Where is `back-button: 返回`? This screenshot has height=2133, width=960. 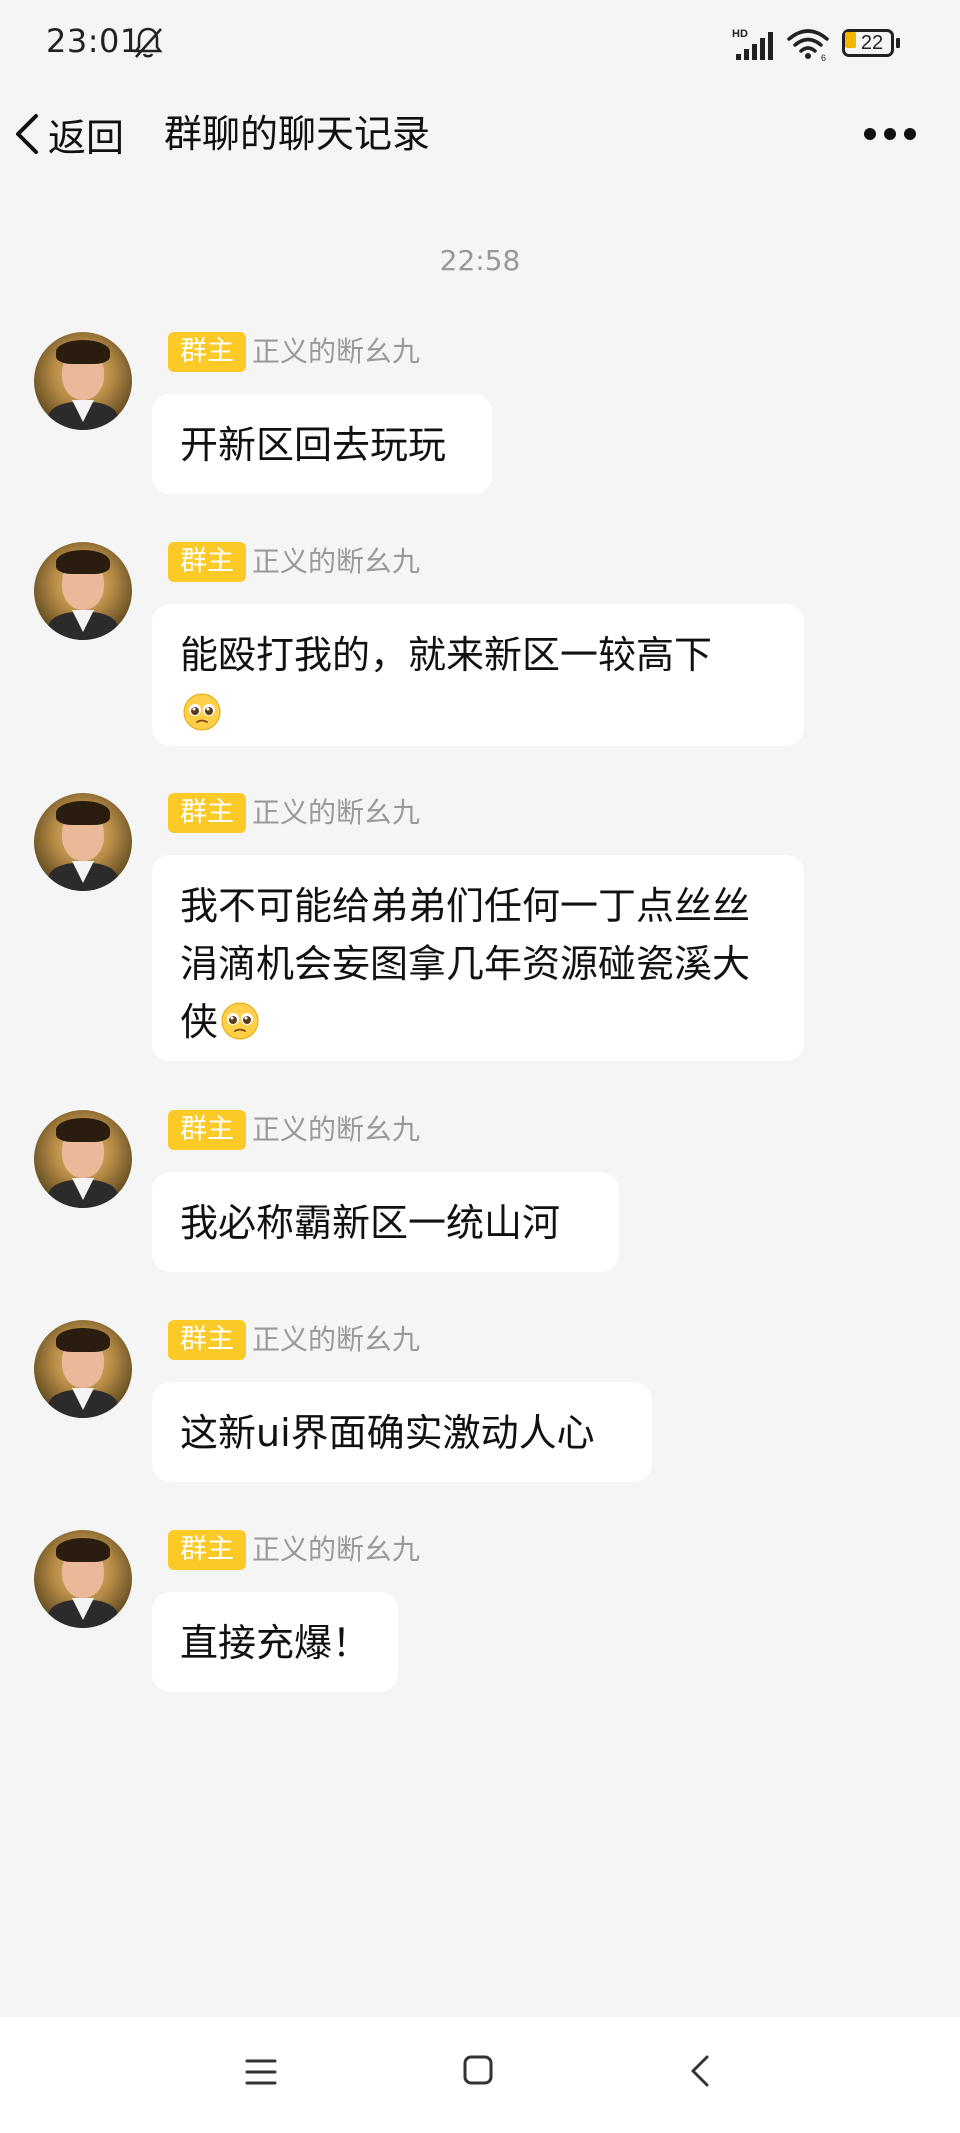 back-button: 返回 is located at coordinates (68, 134).